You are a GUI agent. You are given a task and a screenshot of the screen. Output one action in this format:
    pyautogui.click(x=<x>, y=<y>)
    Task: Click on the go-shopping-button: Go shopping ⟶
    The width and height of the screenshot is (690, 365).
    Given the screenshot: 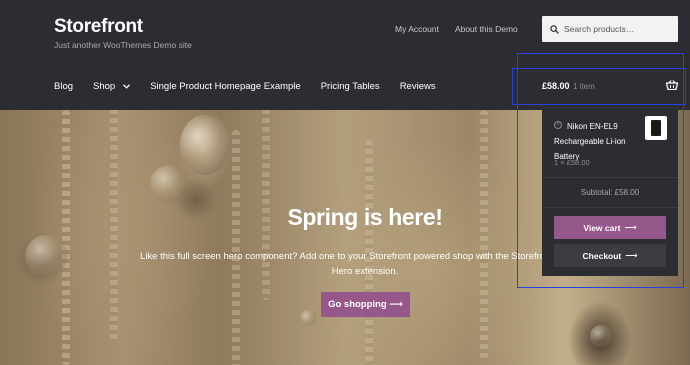 What is the action you would take?
    pyautogui.click(x=365, y=304)
    